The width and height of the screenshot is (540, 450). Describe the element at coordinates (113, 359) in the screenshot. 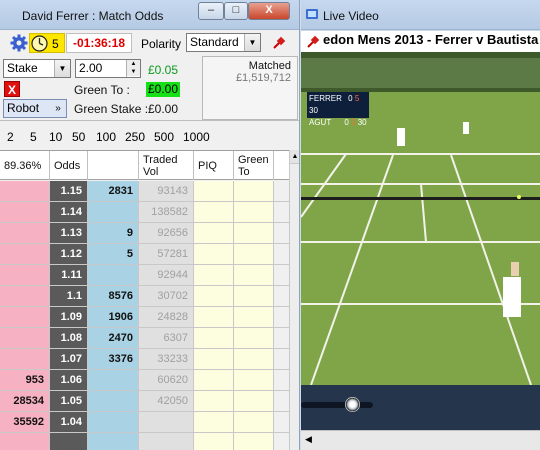

I see `back-cell: 3376` at that location.